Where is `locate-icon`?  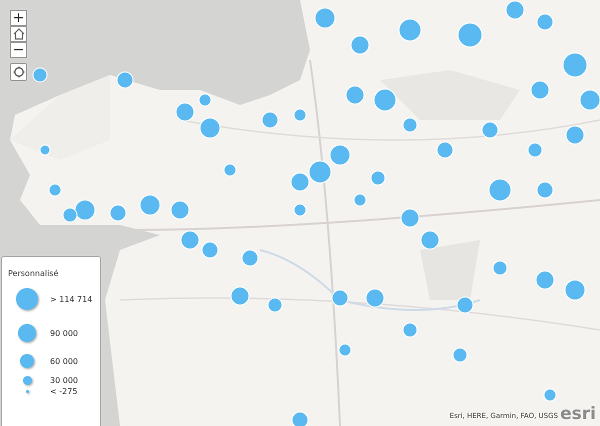 locate-icon is located at coordinates (18, 72).